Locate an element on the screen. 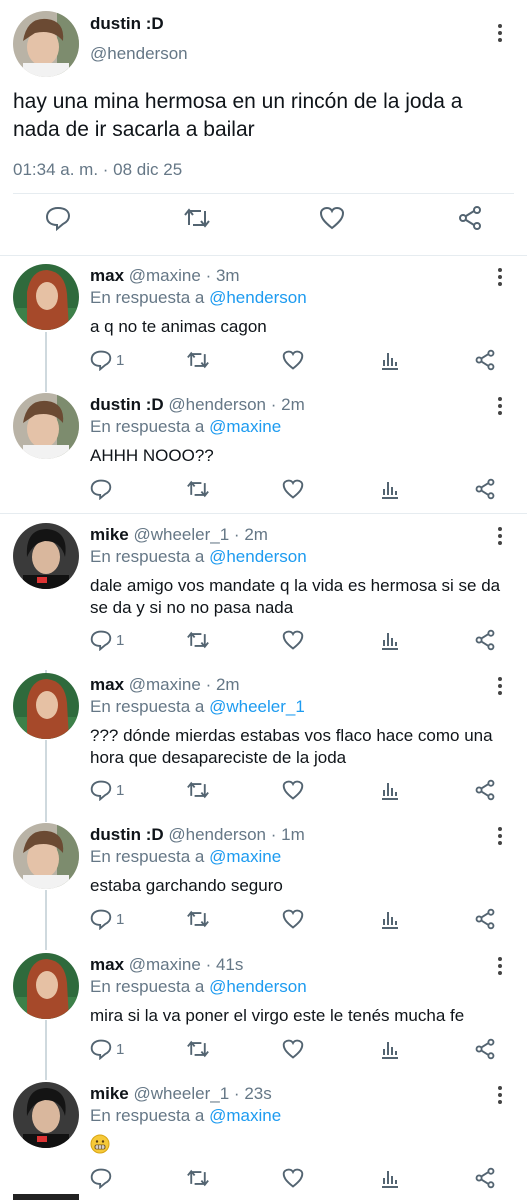 The image size is (527, 1200). separator is located at coordinates (263, 513).